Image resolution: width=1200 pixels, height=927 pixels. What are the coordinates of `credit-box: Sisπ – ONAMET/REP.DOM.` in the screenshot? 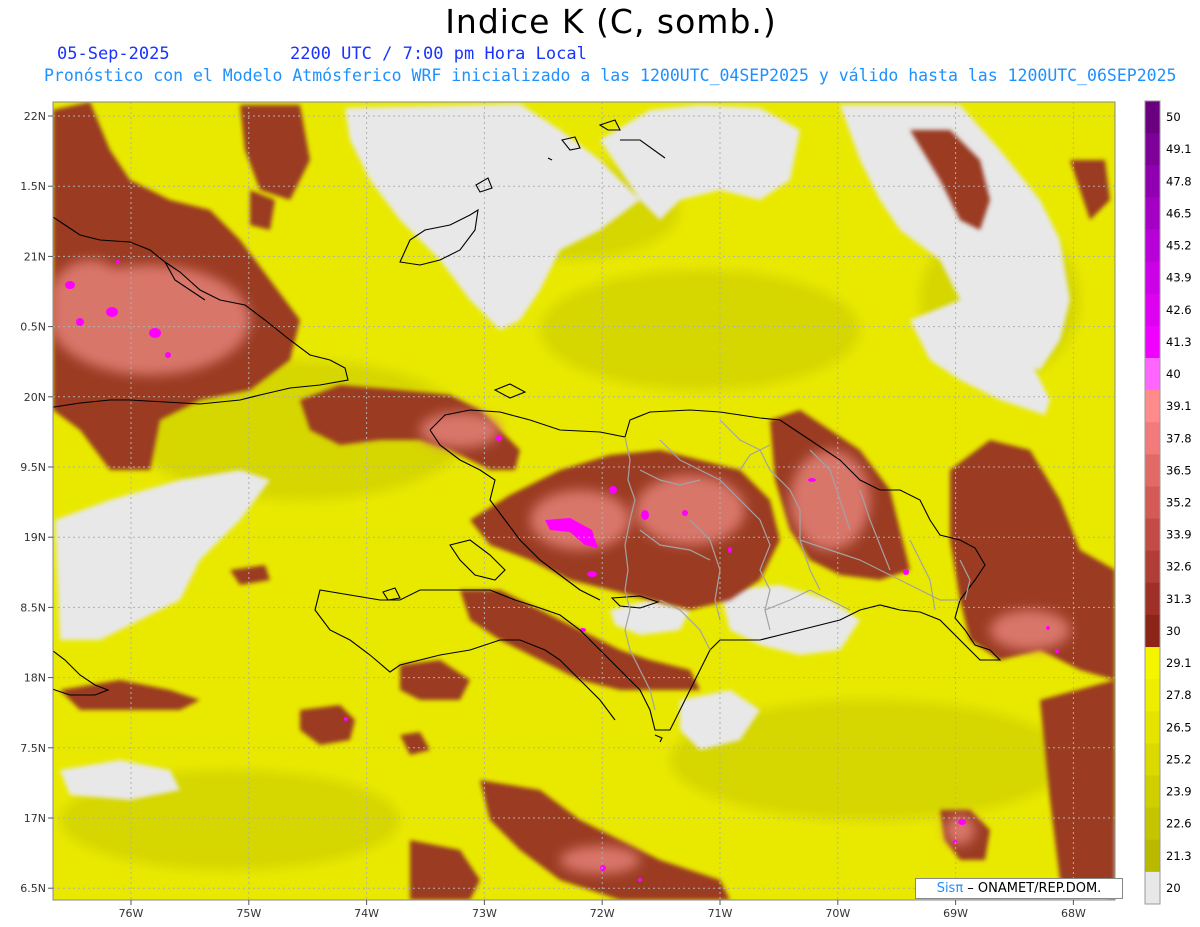 It's located at (1019, 888).